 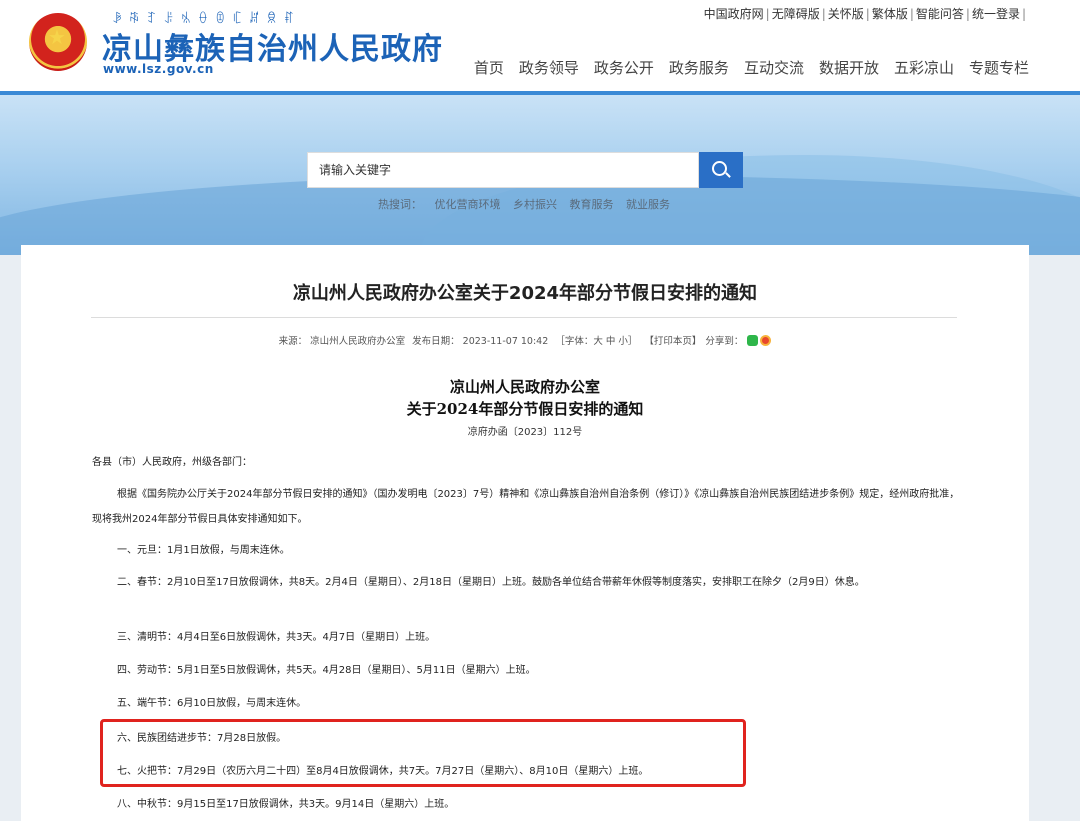 I want to click on main-nav: 首页 政务领导 政务公开 政务服务 互动交流 数据开放 五彩凉山 专题专栏, so click(x=751, y=67).